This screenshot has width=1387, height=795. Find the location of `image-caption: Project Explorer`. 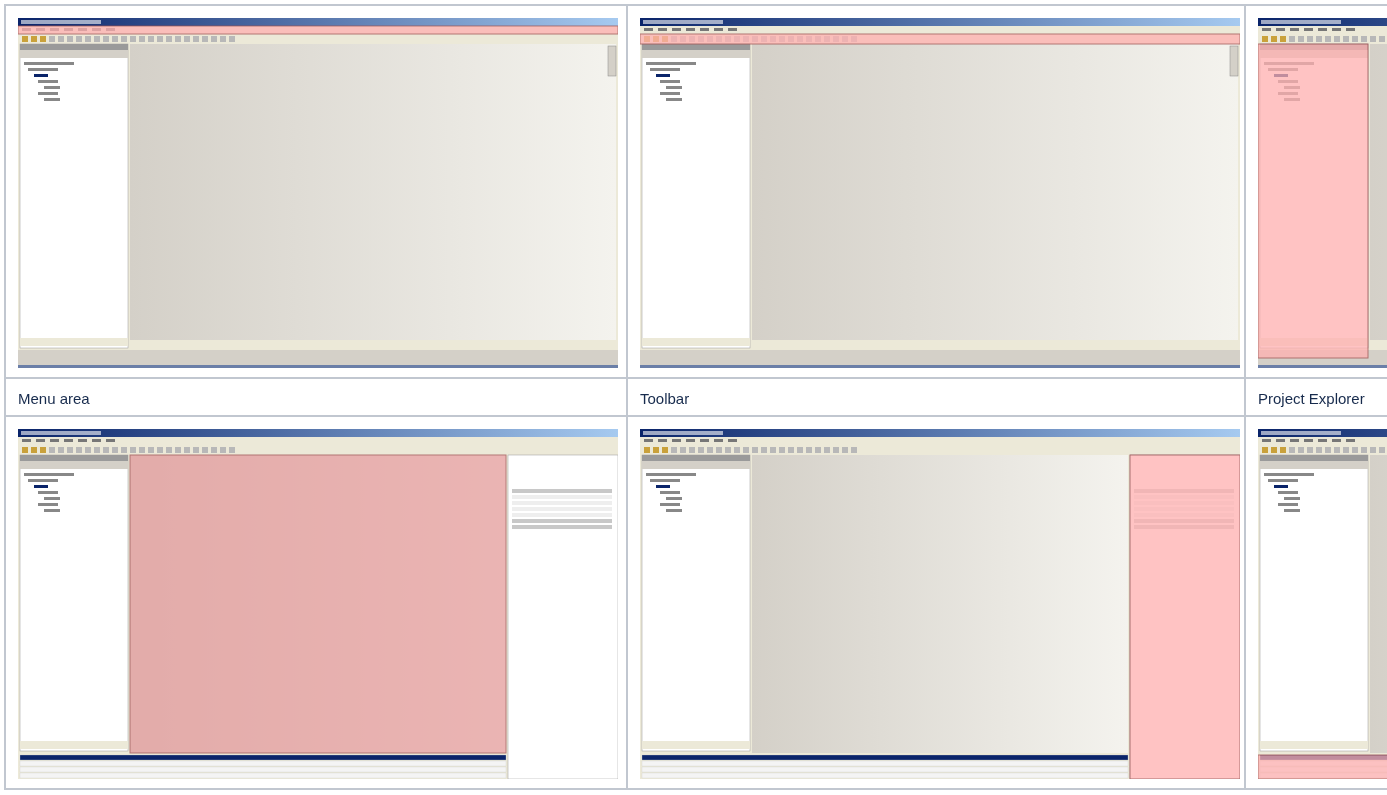

image-caption: Project Explorer is located at coordinates (1311, 398).